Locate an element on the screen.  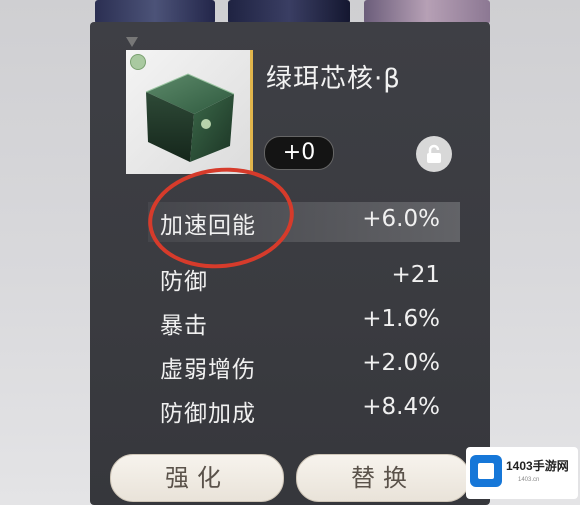
stat-label: 防御加成 is located at coordinates (208, 414).